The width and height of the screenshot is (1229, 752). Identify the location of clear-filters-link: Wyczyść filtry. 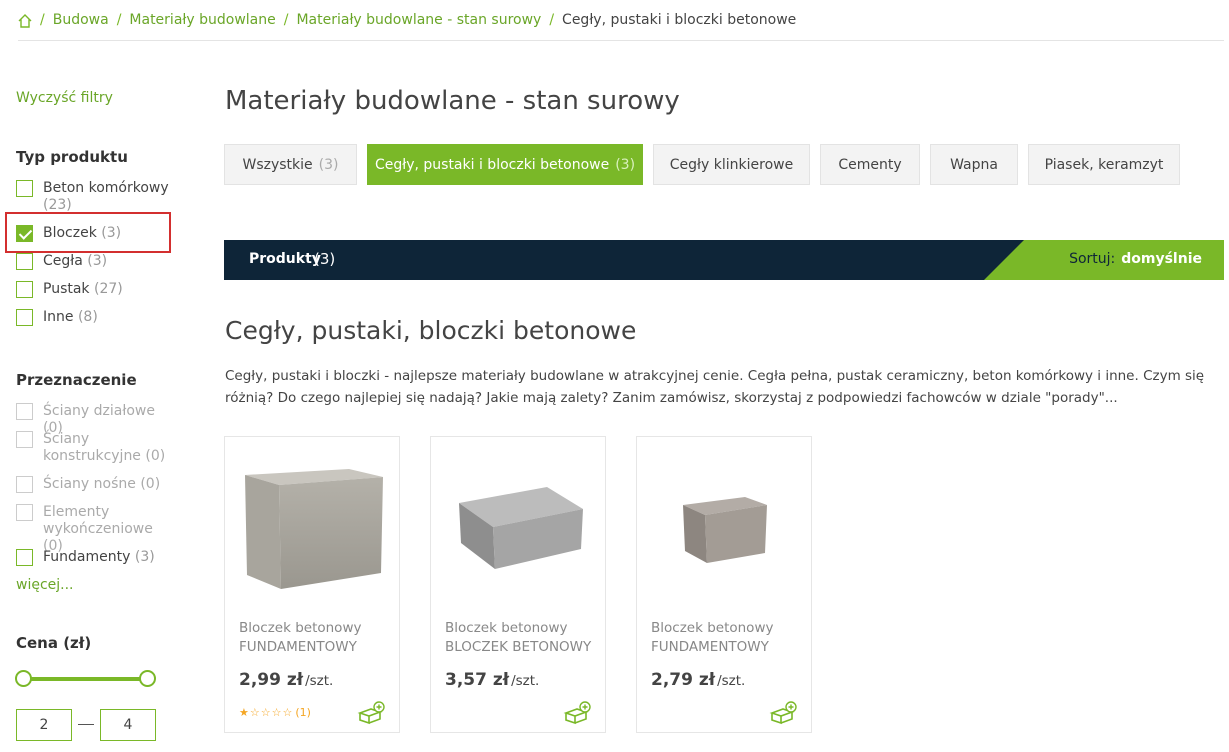
(64, 98).